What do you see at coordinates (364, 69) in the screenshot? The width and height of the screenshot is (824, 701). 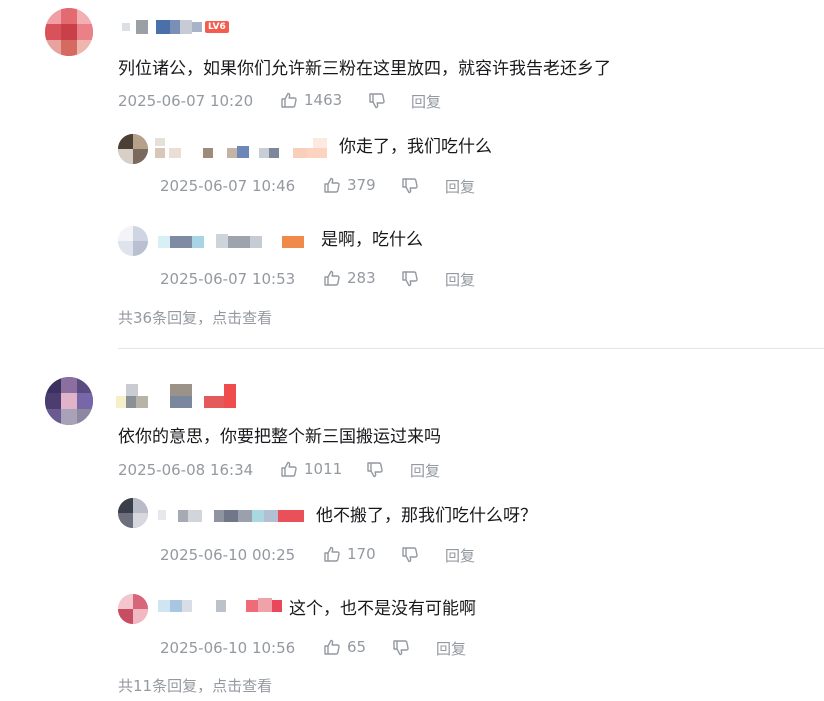 I see `comment-text: 列位诸公，如果你们允许新三粉在这里放四，就容许我告老还乡了` at bounding box center [364, 69].